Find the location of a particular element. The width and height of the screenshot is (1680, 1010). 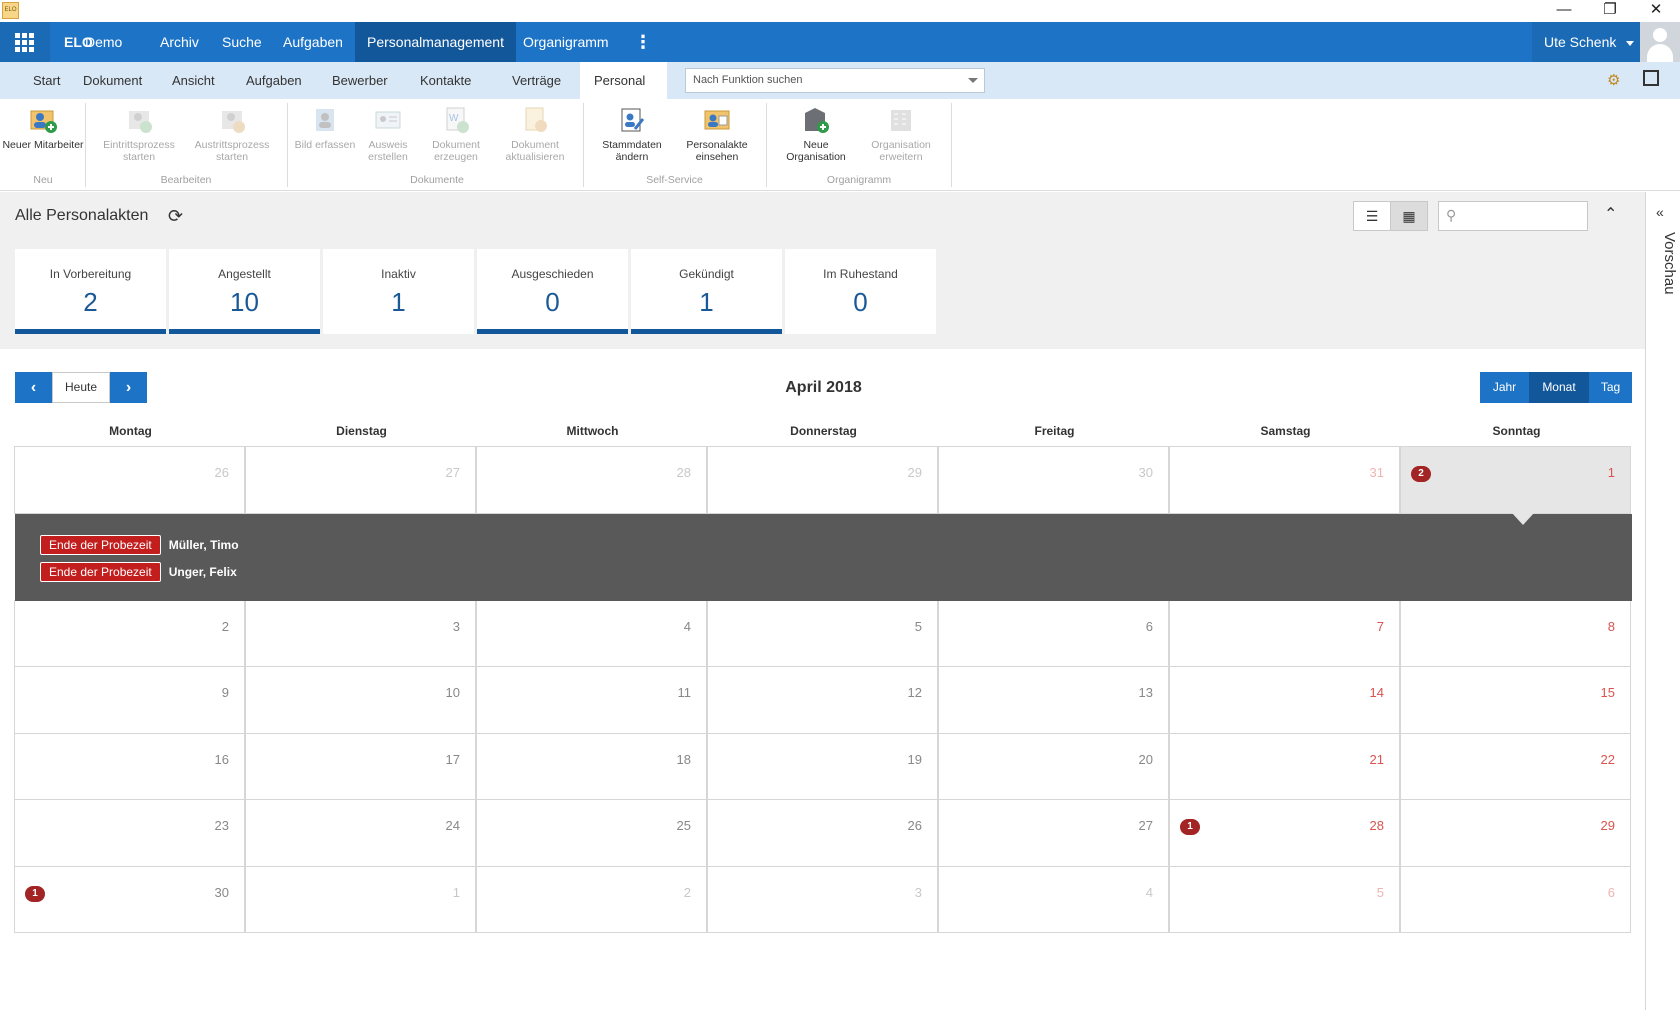

app-launcher-icon is located at coordinates (25, 42).